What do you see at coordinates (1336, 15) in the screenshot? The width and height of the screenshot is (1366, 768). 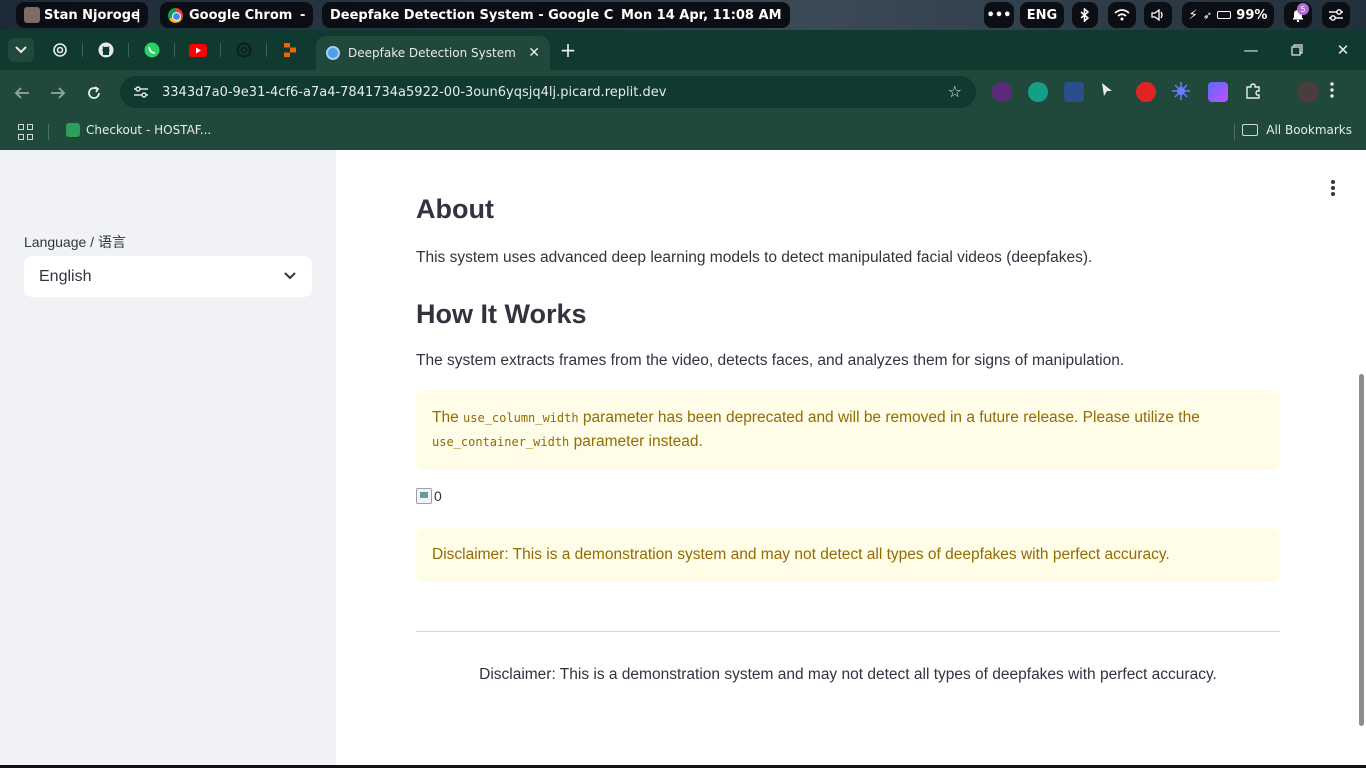 I see `quick-settings-icon` at bounding box center [1336, 15].